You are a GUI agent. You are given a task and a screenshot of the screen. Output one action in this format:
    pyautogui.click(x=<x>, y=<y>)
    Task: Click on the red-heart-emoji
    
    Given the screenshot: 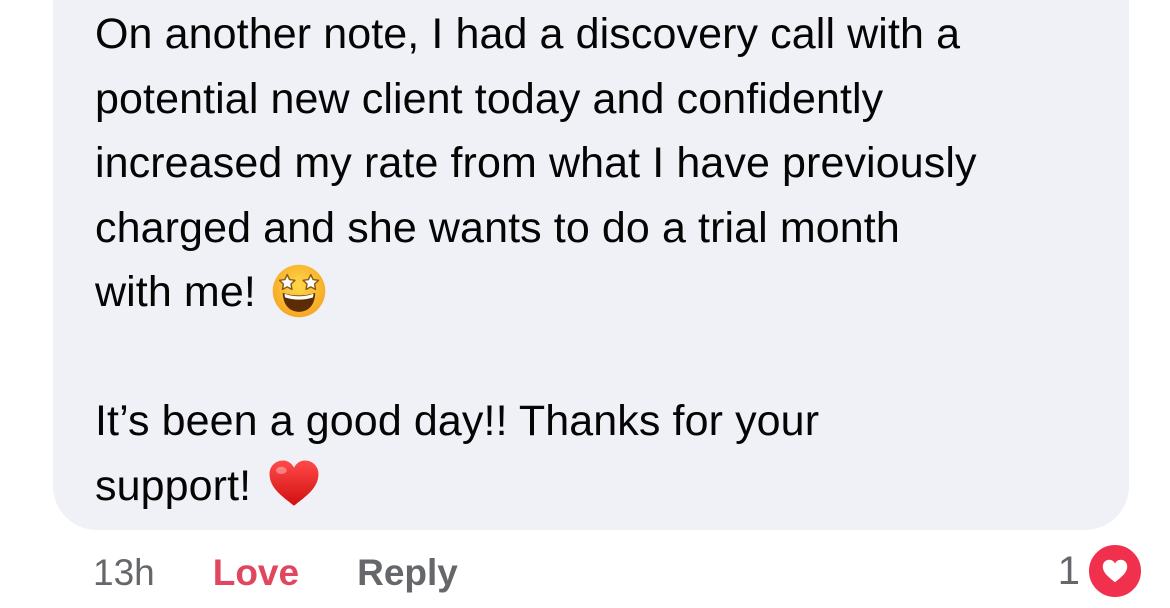 What is the action you would take?
    pyautogui.click(x=294, y=484)
    